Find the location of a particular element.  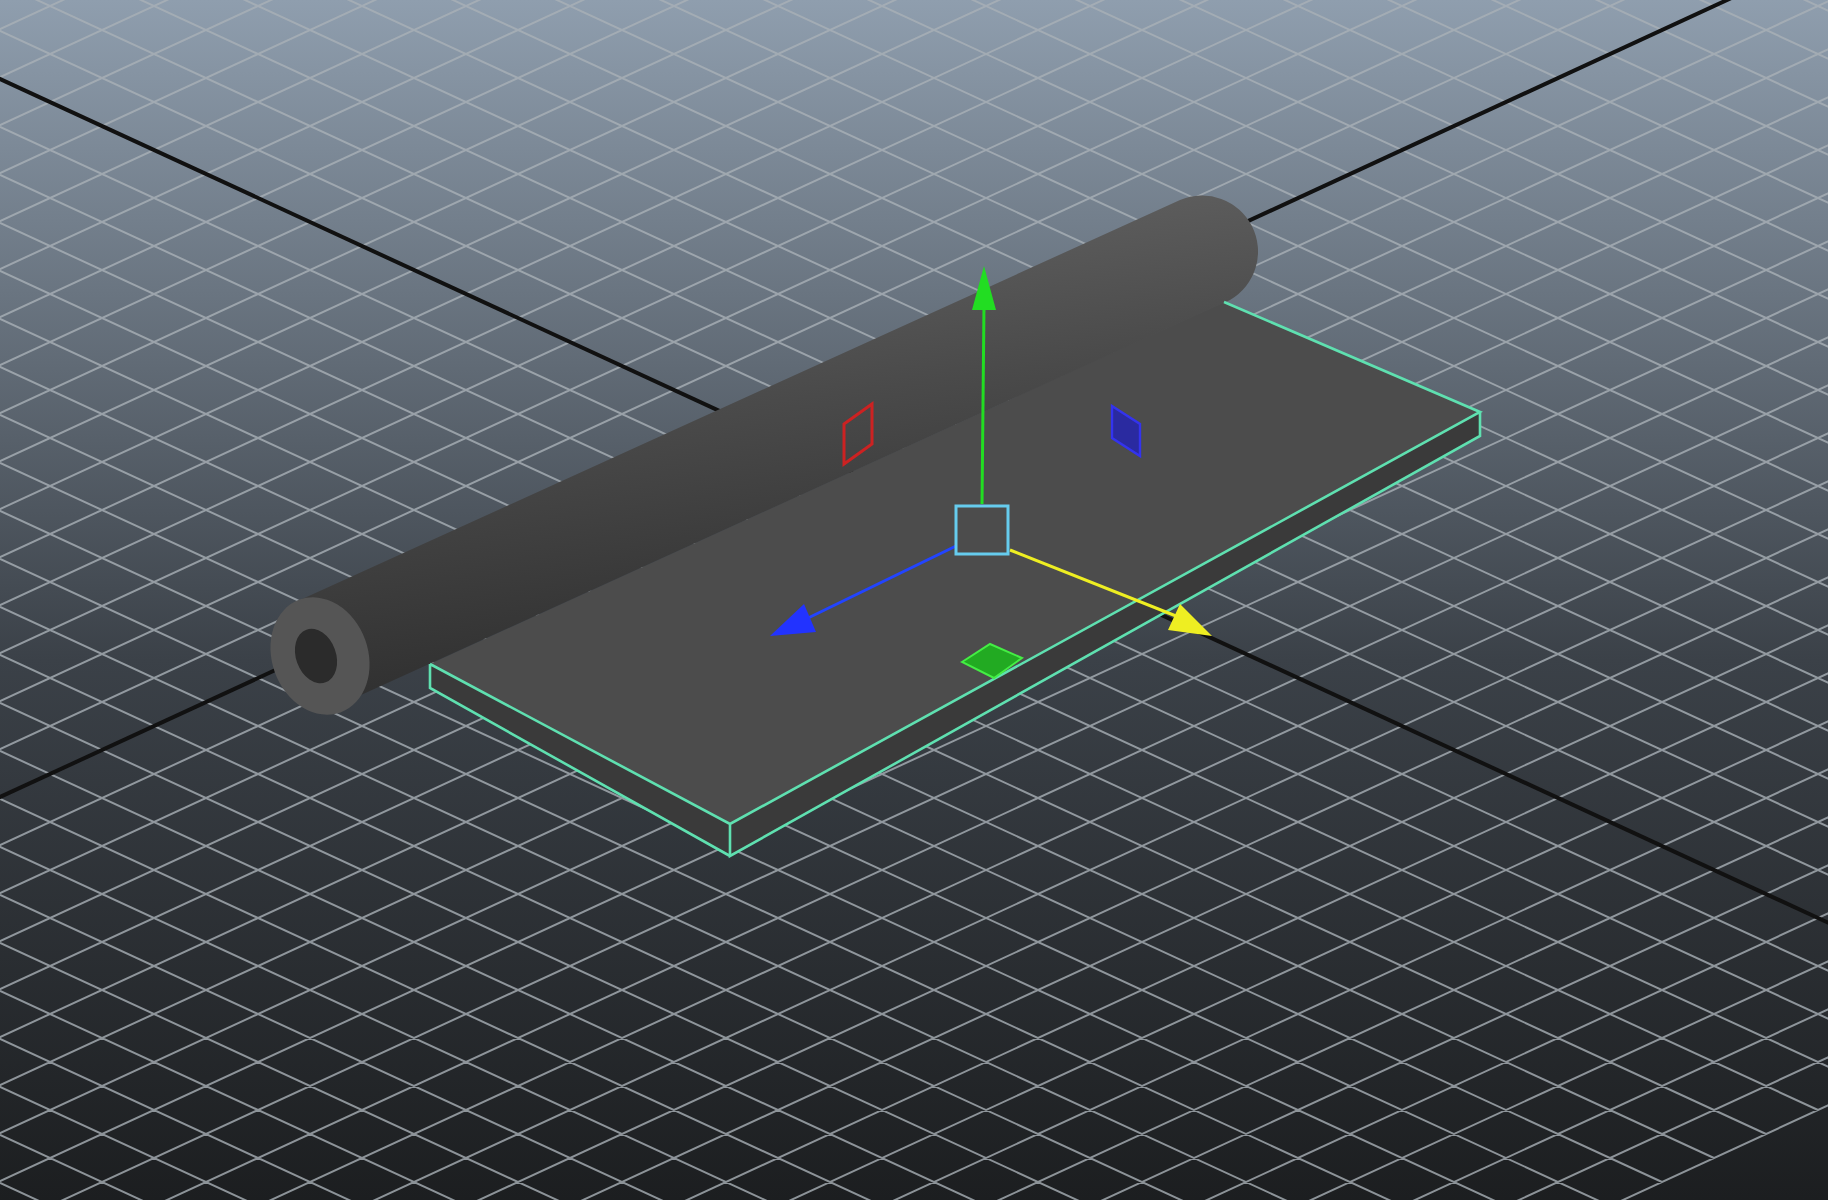

y-axis-arrow is located at coordinates (984, 385).